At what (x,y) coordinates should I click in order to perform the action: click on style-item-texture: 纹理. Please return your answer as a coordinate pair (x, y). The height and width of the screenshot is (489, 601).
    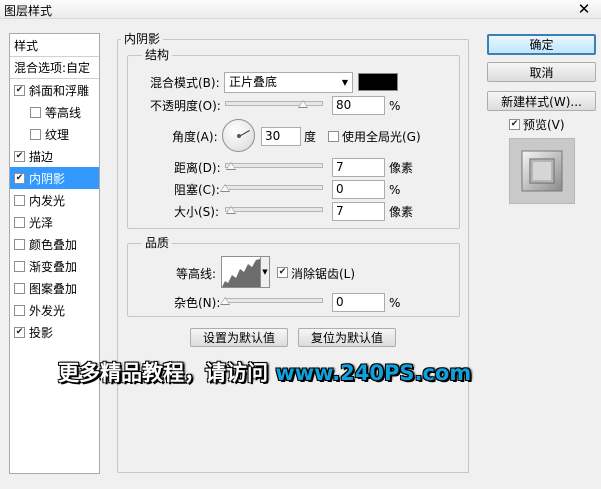
    Looking at the image, I should click on (54, 134).